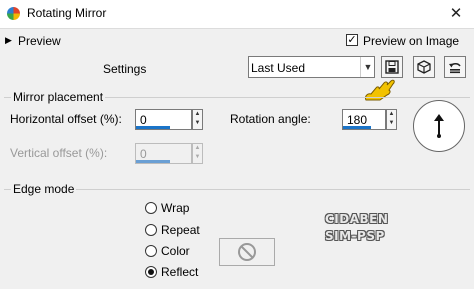  Describe the element at coordinates (197, 119) in the screenshot. I see `horizontal-offset-stepper: ▲ ▼` at that location.